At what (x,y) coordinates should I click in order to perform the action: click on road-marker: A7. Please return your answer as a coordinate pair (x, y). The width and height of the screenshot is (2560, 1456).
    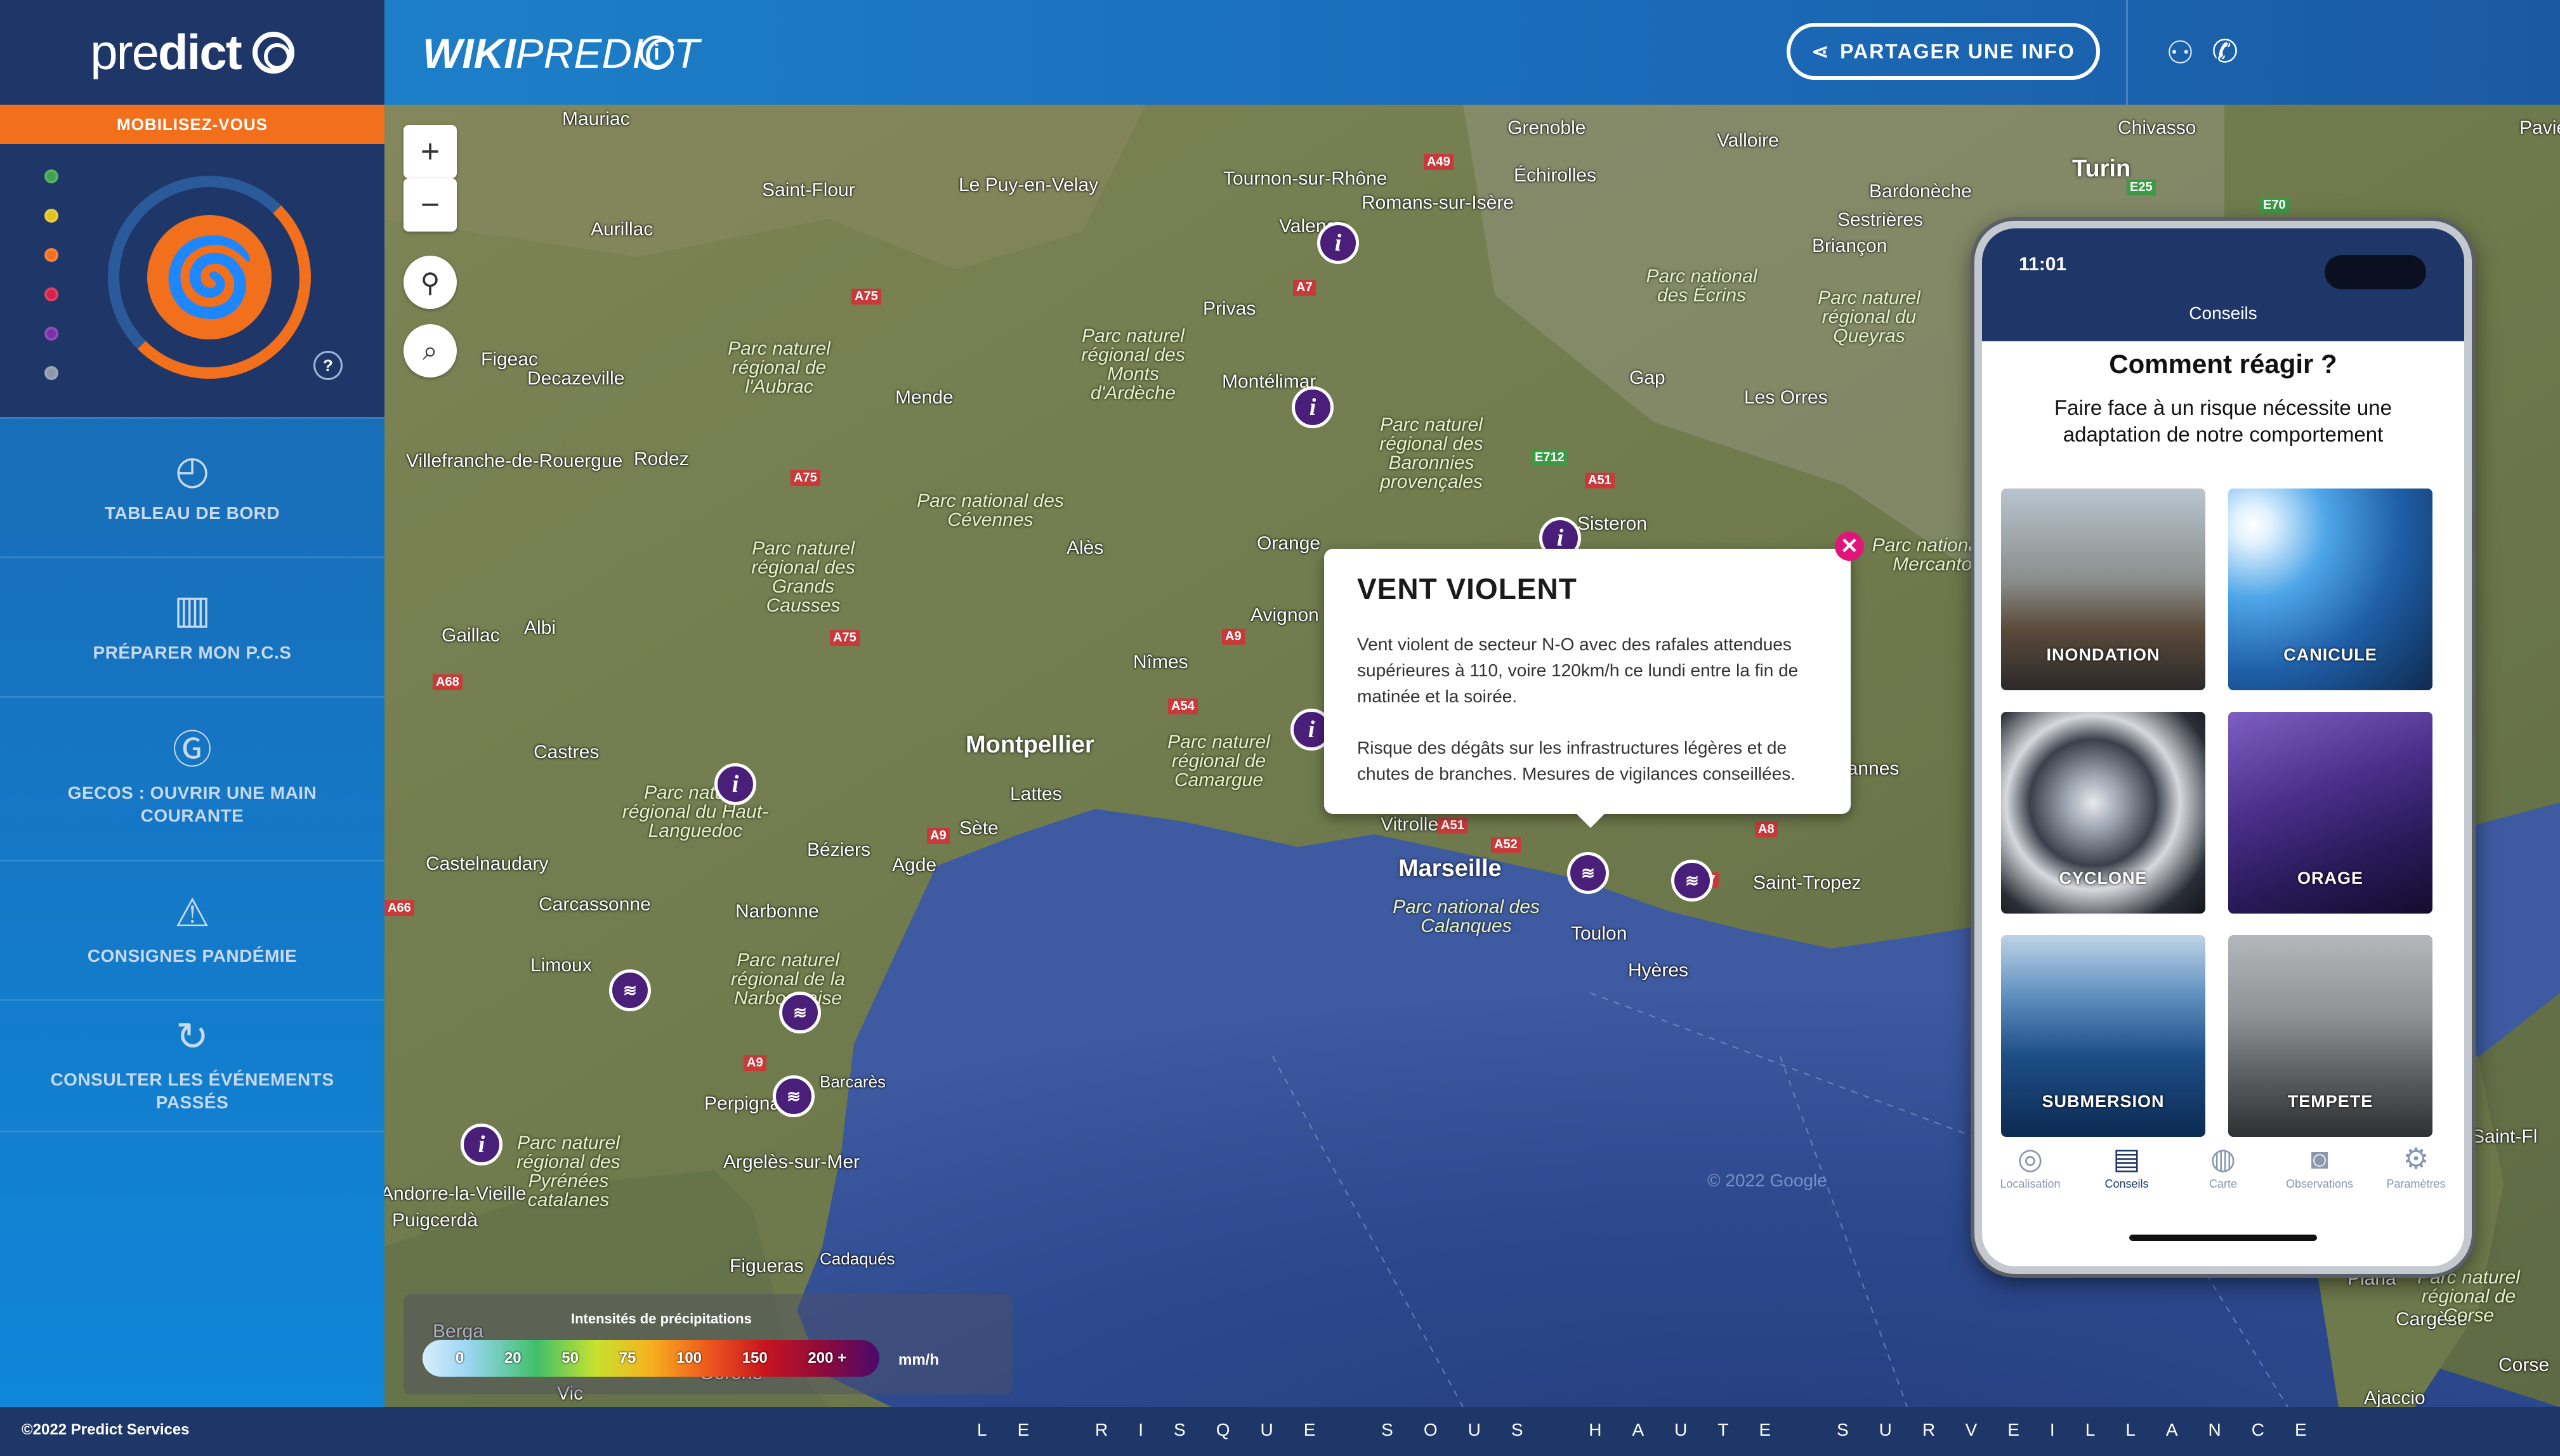
    Looking at the image, I should click on (1304, 288).